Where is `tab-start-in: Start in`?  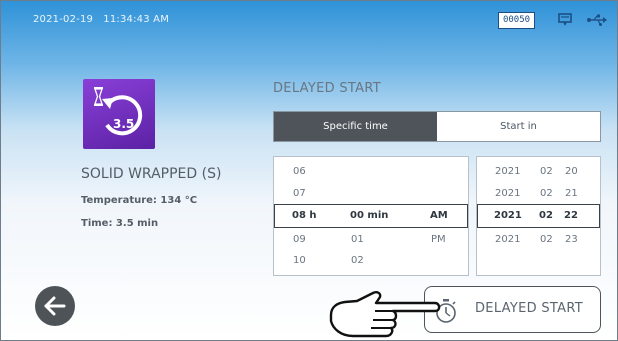 tab-start-in: Start in is located at coordinates (518, 126).